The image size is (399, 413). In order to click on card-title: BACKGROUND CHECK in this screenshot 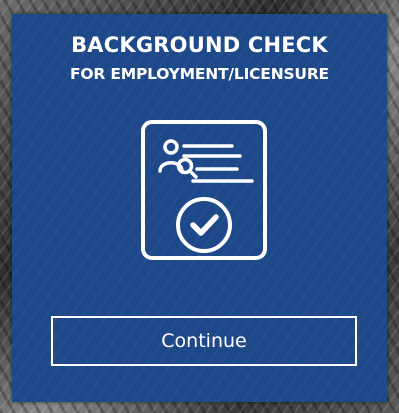, I will do `click(199, 45)`.